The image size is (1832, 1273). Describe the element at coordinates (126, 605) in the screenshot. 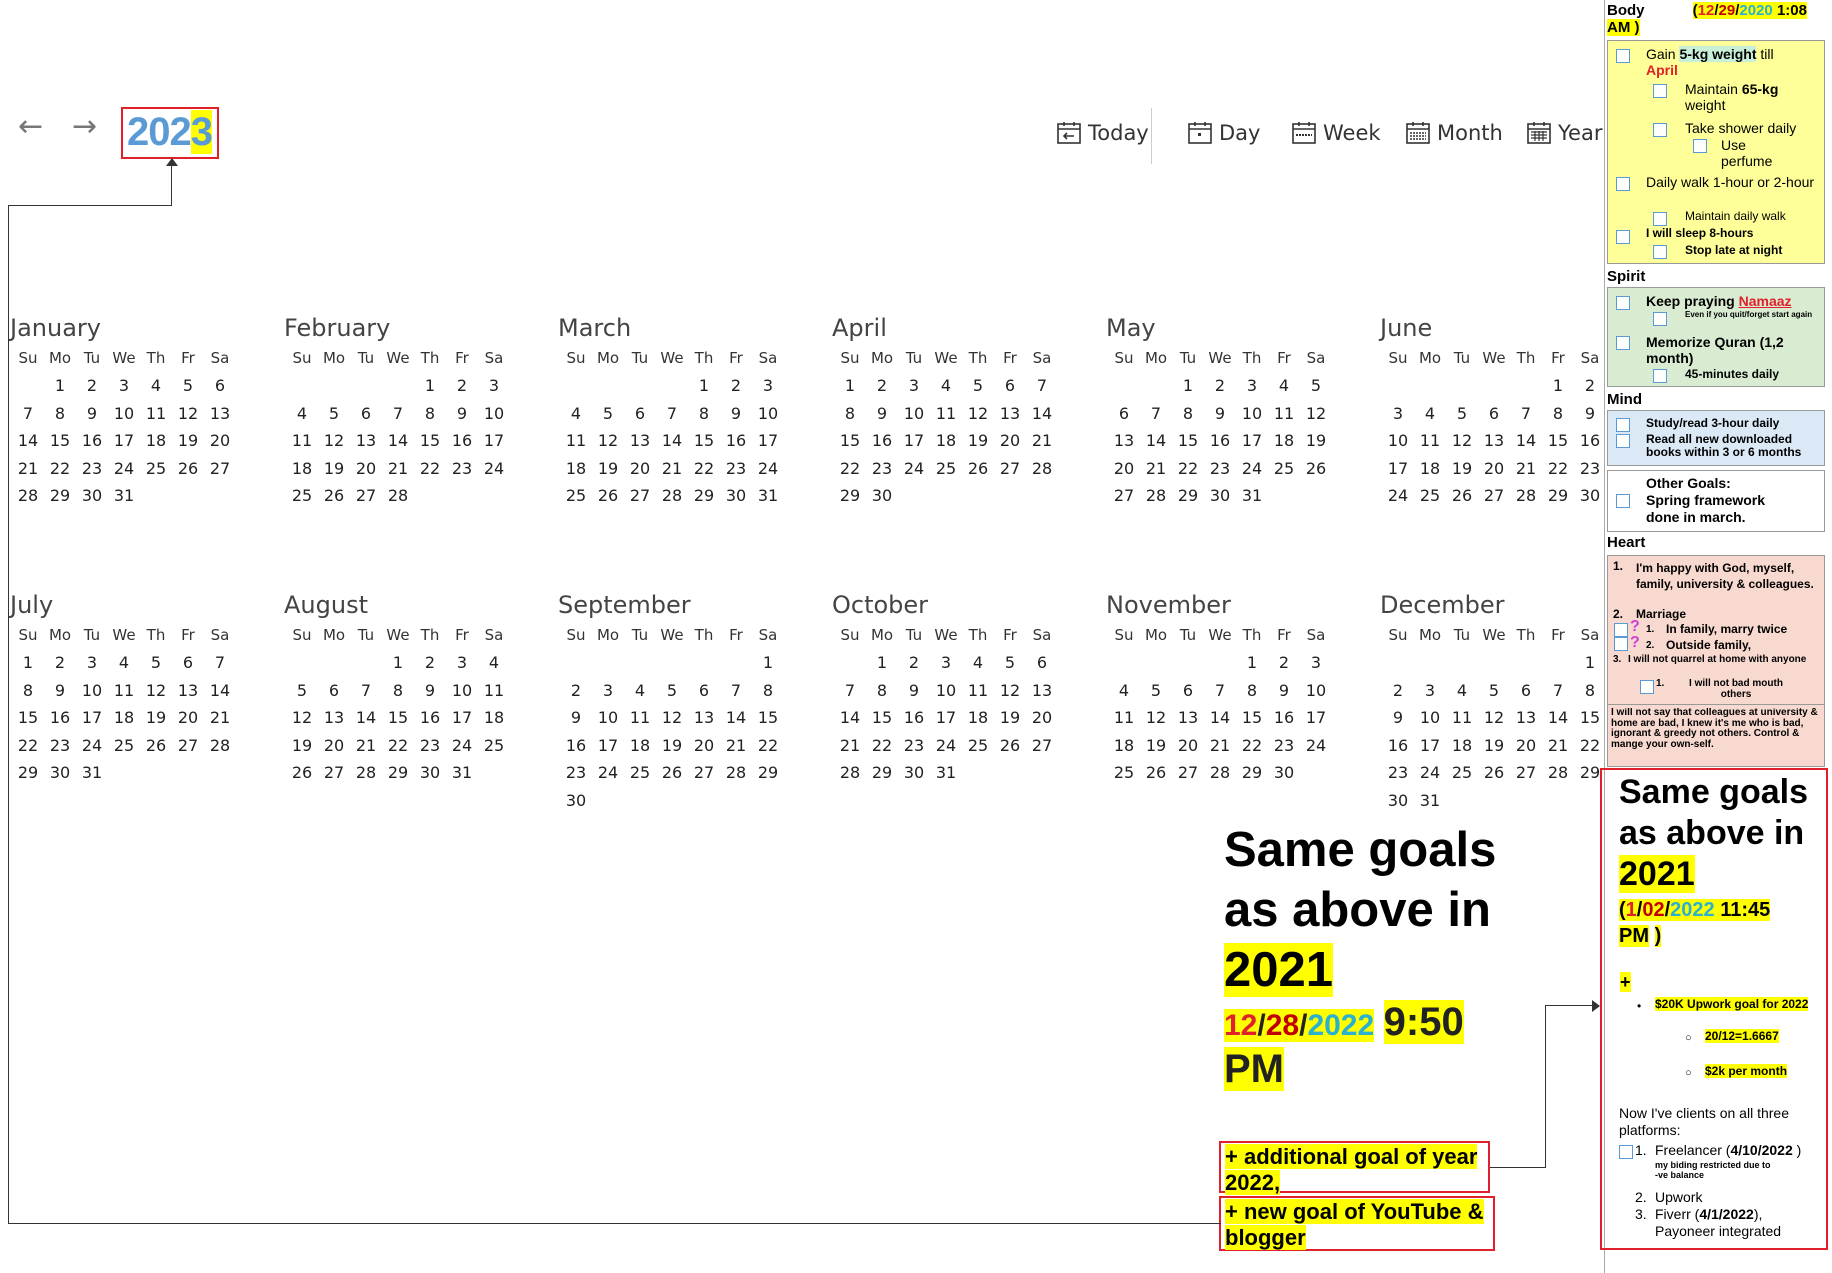

I see `month-name: July` at that location.